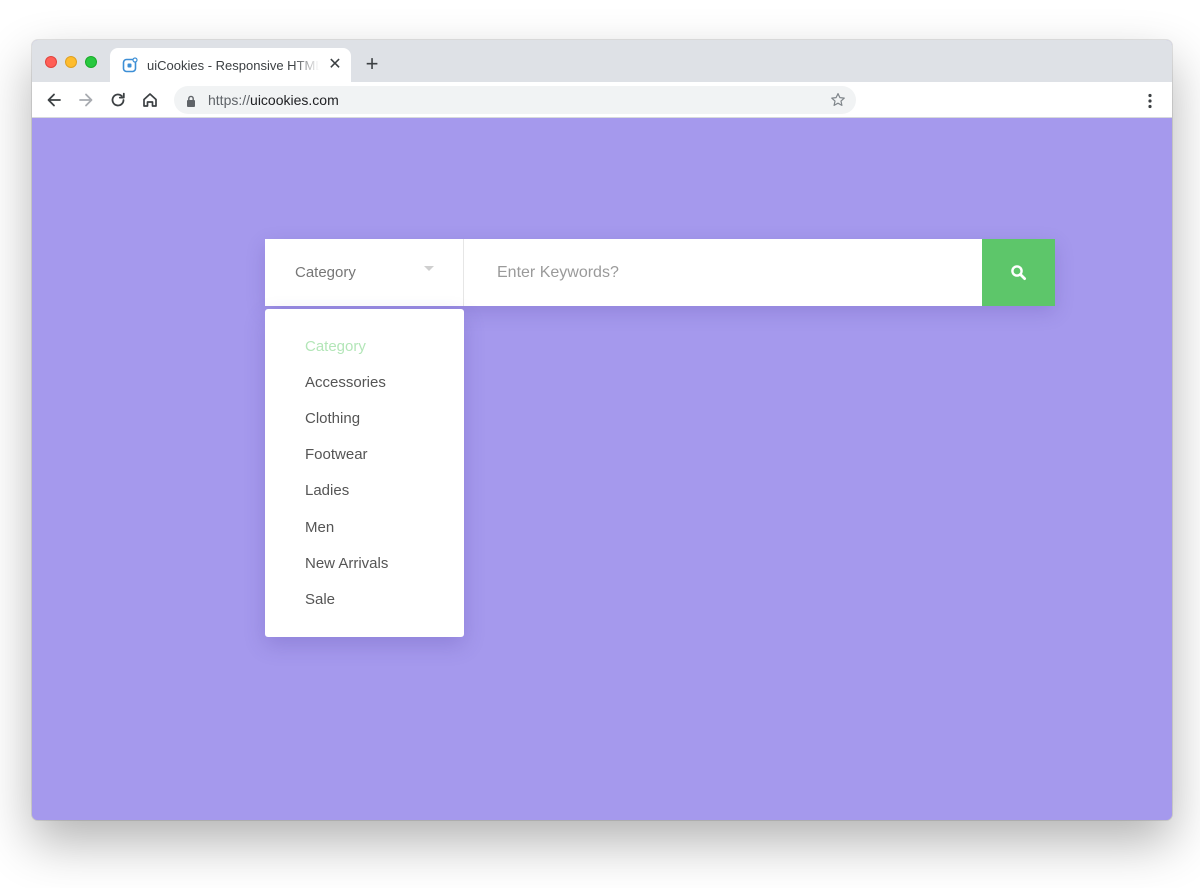 The image size is (1200, 888). Describe the element at coordinates (233, 66) in the screenshot. I see `tab-title: uiCookies - Responsive HTML` at that location.